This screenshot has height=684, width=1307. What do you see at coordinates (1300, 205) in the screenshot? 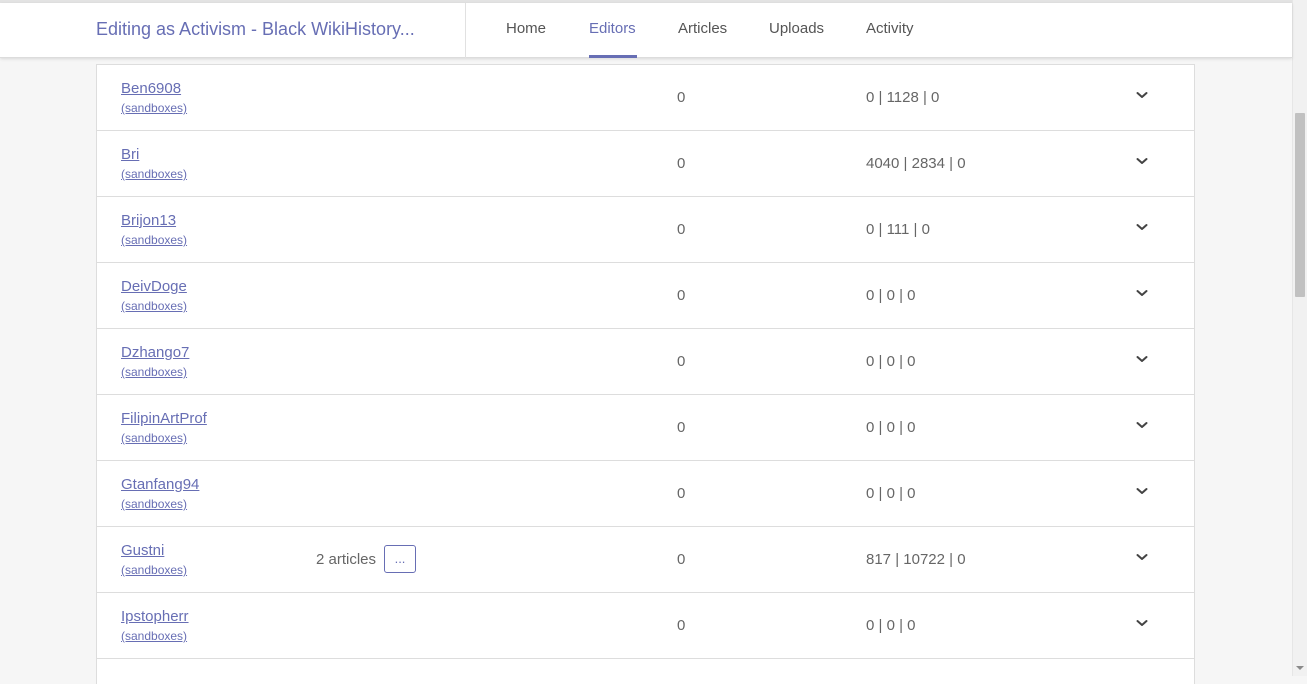
I see `scrollbar-thumb` at bounding box center [1300, 205].